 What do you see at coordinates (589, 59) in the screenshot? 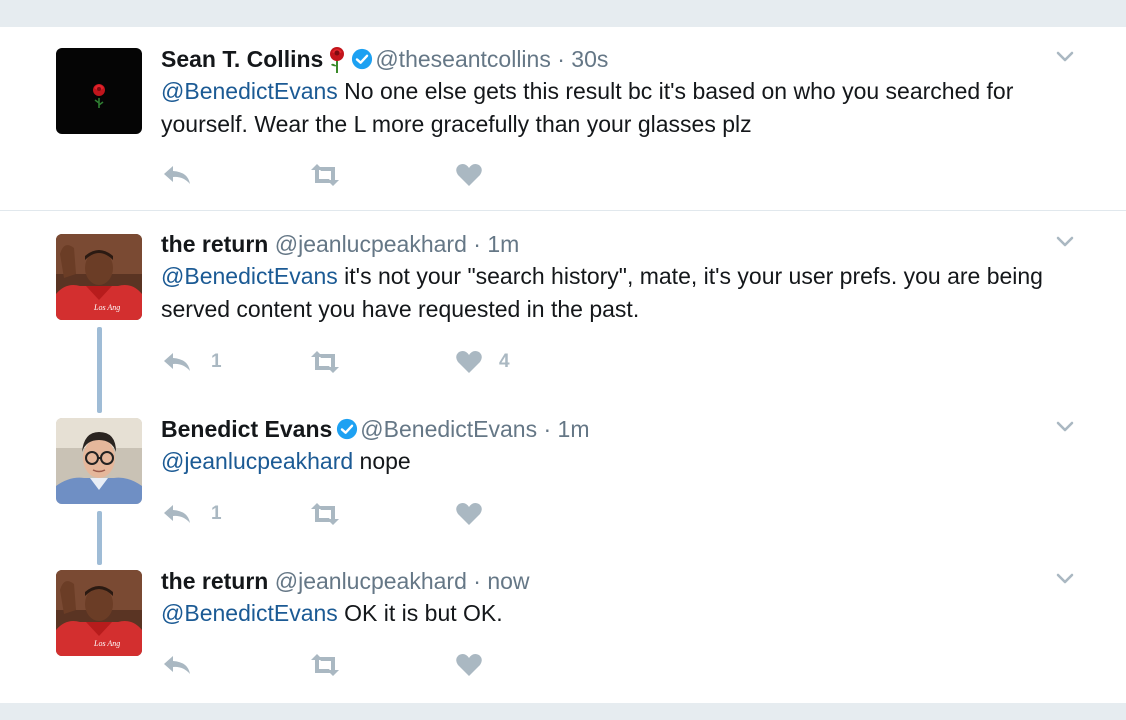
I see `timestamp: 30s` at bounding box center [589, 59].